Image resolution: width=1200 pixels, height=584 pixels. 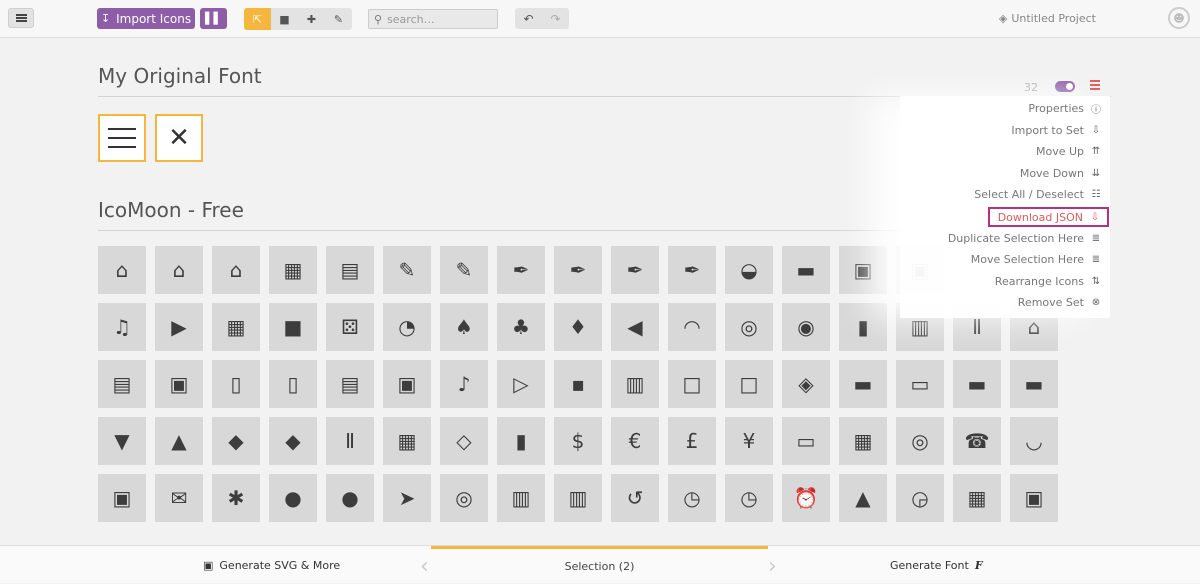 I want to click on menu-item-remove-set: Remove Set ⊗, so click(x=1060, y=302).